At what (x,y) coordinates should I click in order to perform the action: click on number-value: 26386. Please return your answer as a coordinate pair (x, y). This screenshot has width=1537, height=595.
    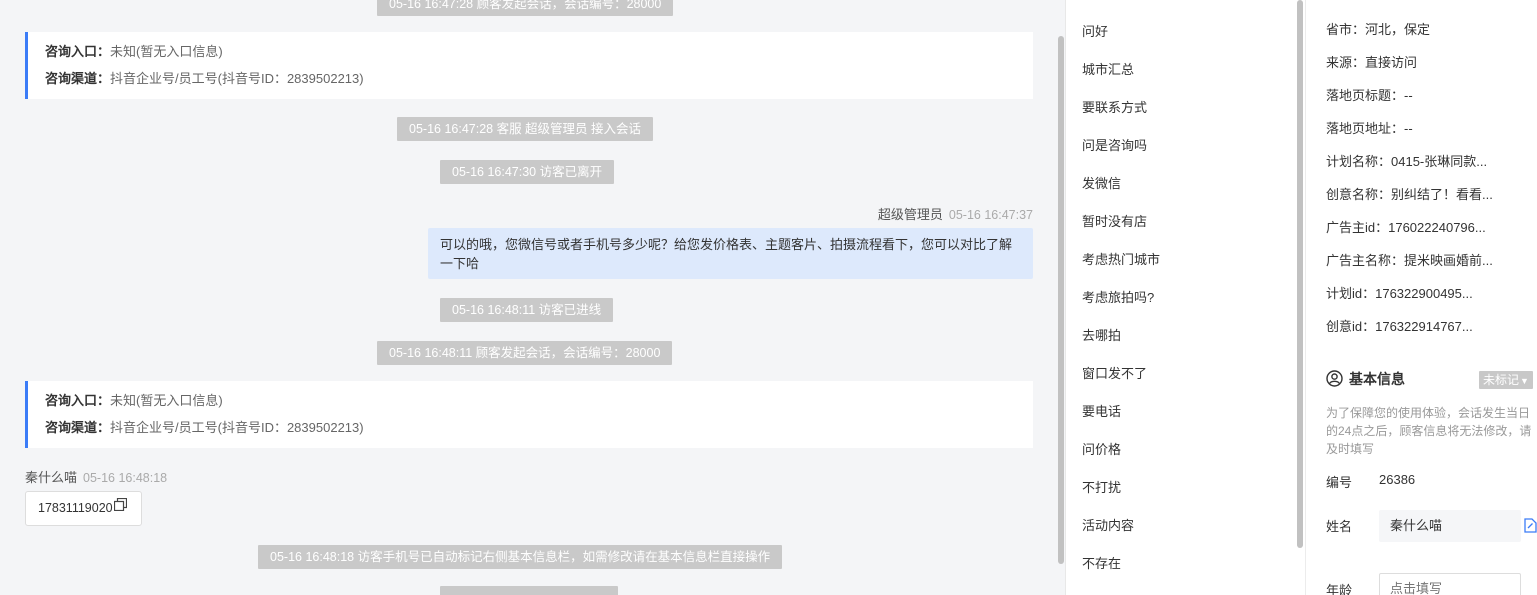
    Looking at the image, I should click on (1397, 479).